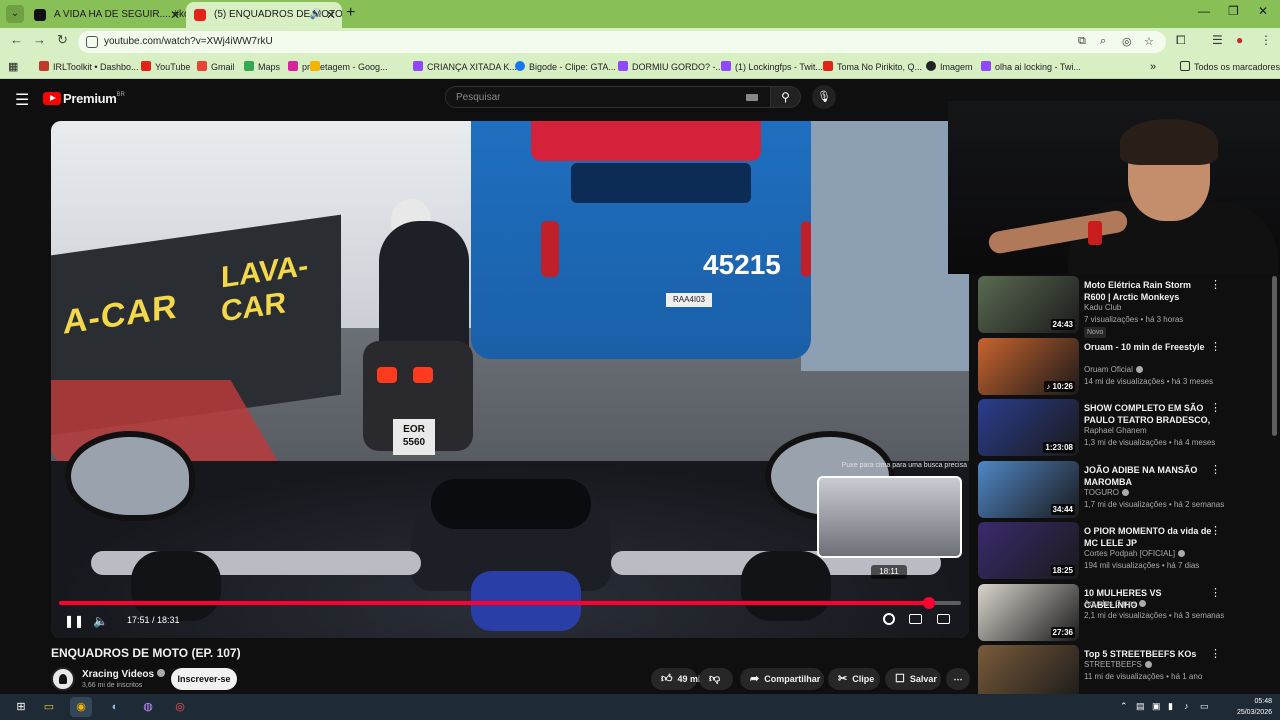 The height and width of the screenshot is (720, 1280). What do you see at coordinates (1118, 664) in the screenshot?
I see `recommendation-channel: STREETBEEFS` at bounding box center [1118, 664].